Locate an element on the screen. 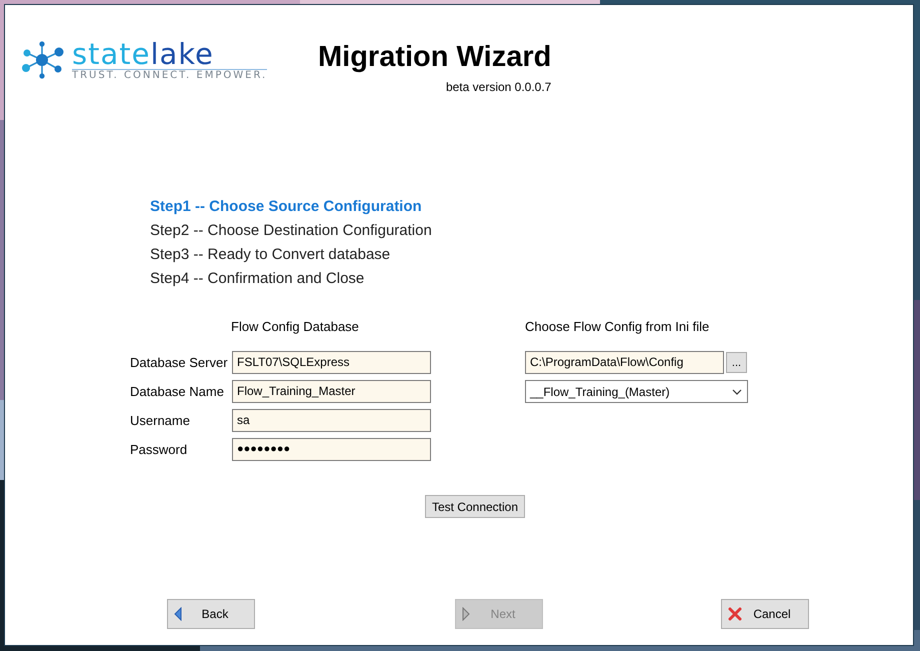 The image size is (920, 651). step-label: Step4 -- Confirmation and Close is located at coordinates (257, 279).